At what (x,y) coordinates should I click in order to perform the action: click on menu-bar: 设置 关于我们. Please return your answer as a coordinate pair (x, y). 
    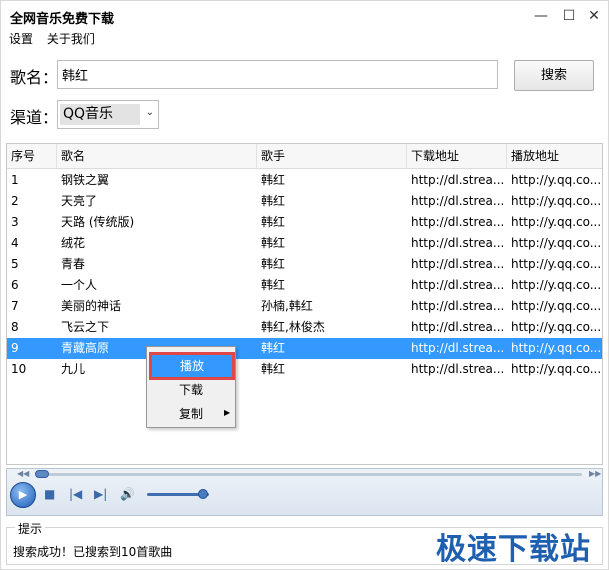
    Looking at the image, I should click on (57, 38).